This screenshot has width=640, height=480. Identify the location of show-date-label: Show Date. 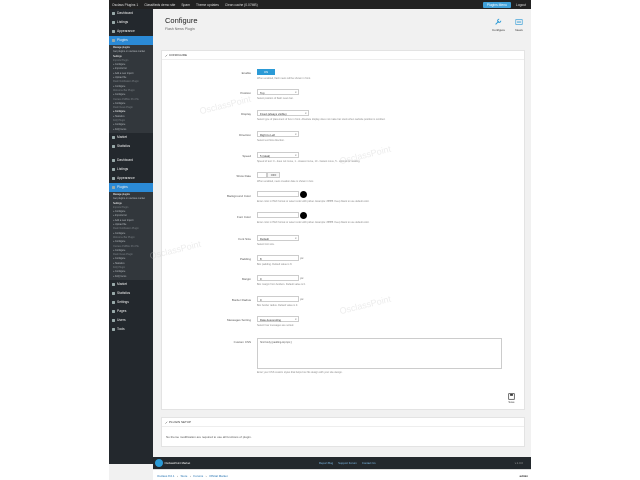
(243, 175).